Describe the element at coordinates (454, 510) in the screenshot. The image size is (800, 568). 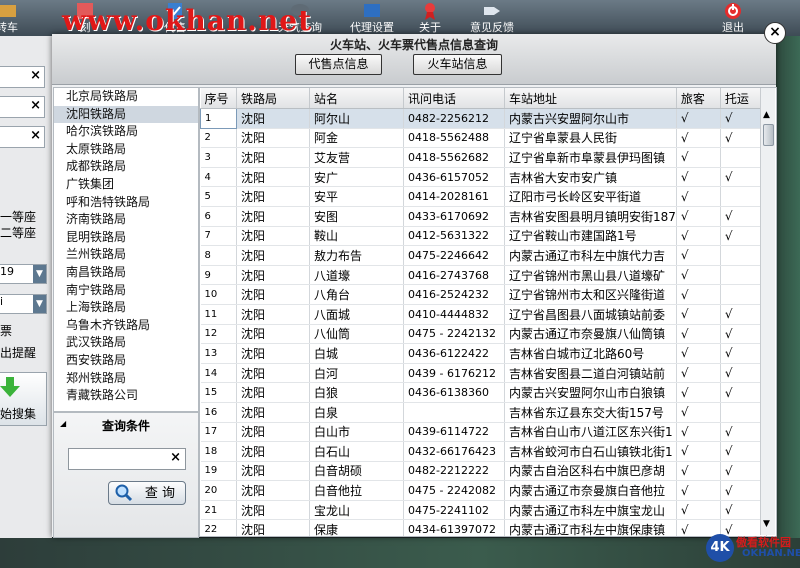
I see `table-cell: 0475-2241102` at that location.